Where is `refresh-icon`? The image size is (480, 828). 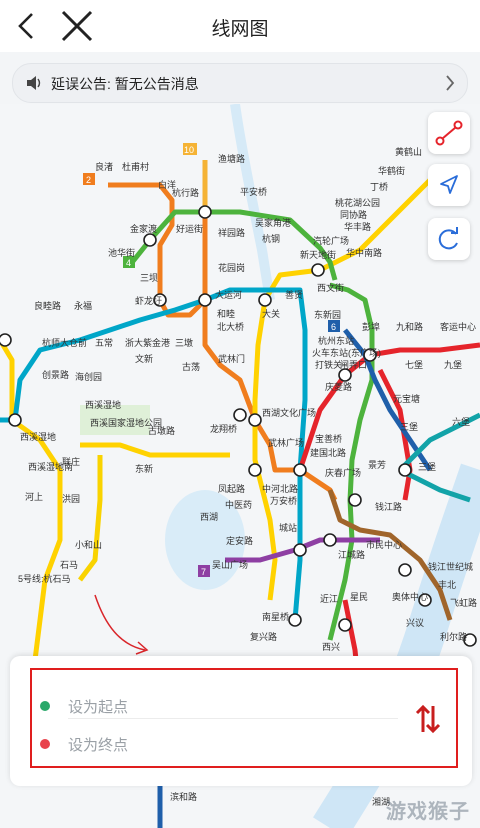
refresh-icon is located at coordinates (448, 238).